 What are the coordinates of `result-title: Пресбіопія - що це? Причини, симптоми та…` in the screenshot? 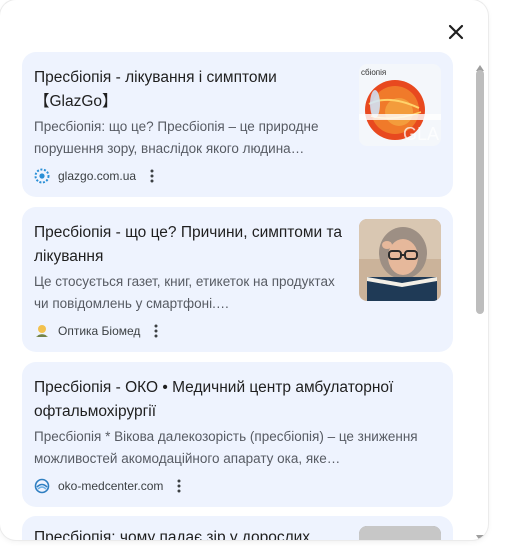 It's located at (189, 245).